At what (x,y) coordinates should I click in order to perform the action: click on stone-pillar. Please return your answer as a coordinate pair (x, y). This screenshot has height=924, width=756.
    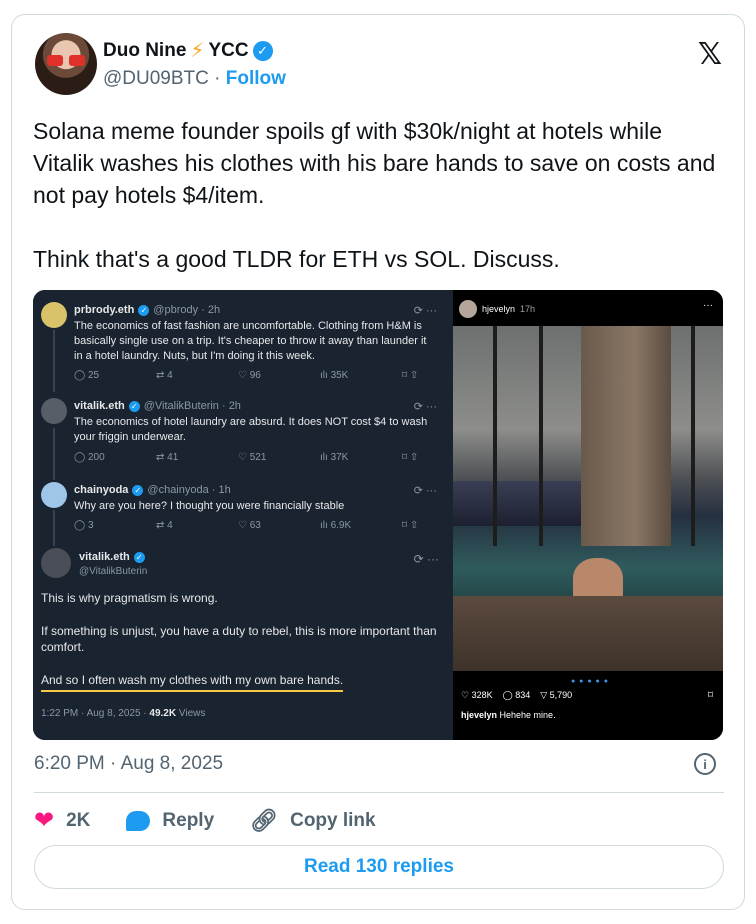
    Looking at the image, I should click on (626, 436).